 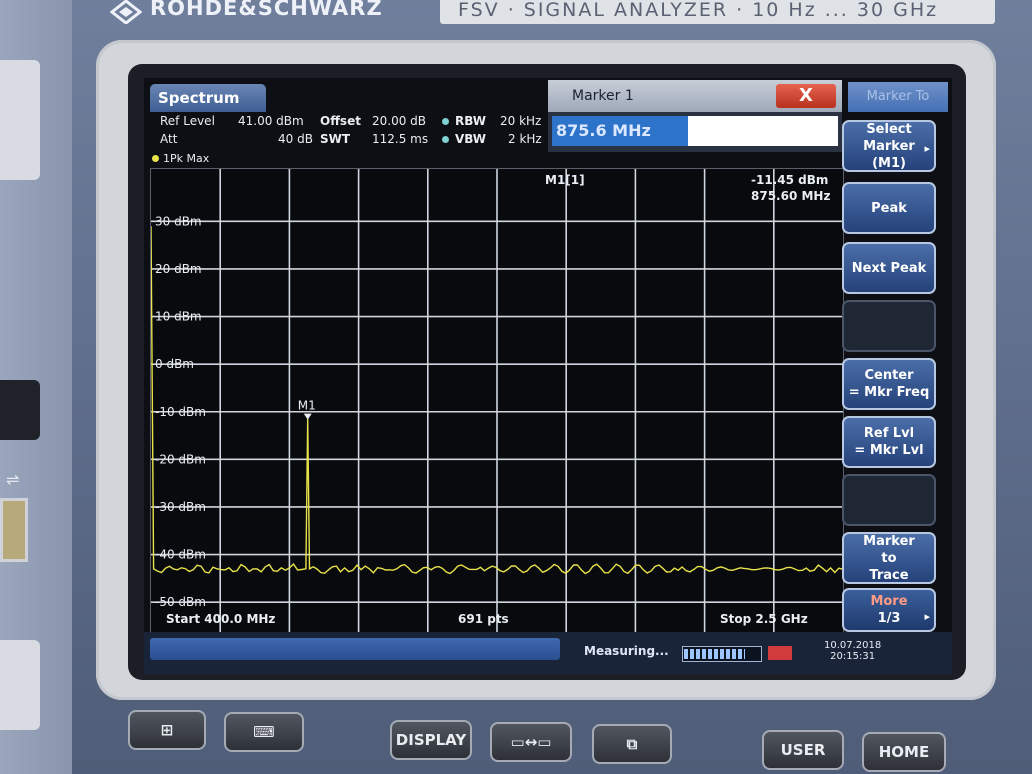 What do you see at coordinates (717, 12) in the screenshot?
I see `model-plate: FSV · SIGNAL ANALYZER · 10 Hz ... 30 GHz` at bounding box center [717, 12].